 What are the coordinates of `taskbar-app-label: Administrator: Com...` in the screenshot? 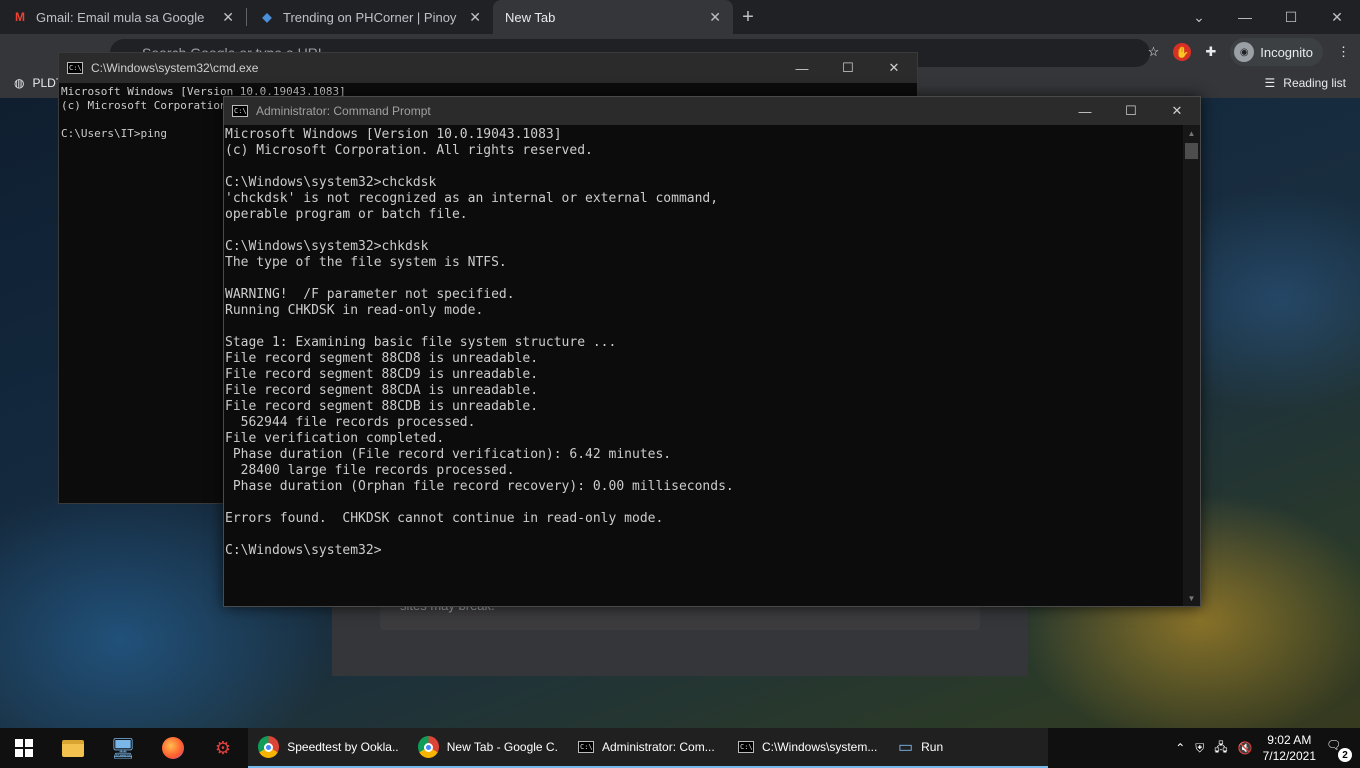 It's located at (658, 747).